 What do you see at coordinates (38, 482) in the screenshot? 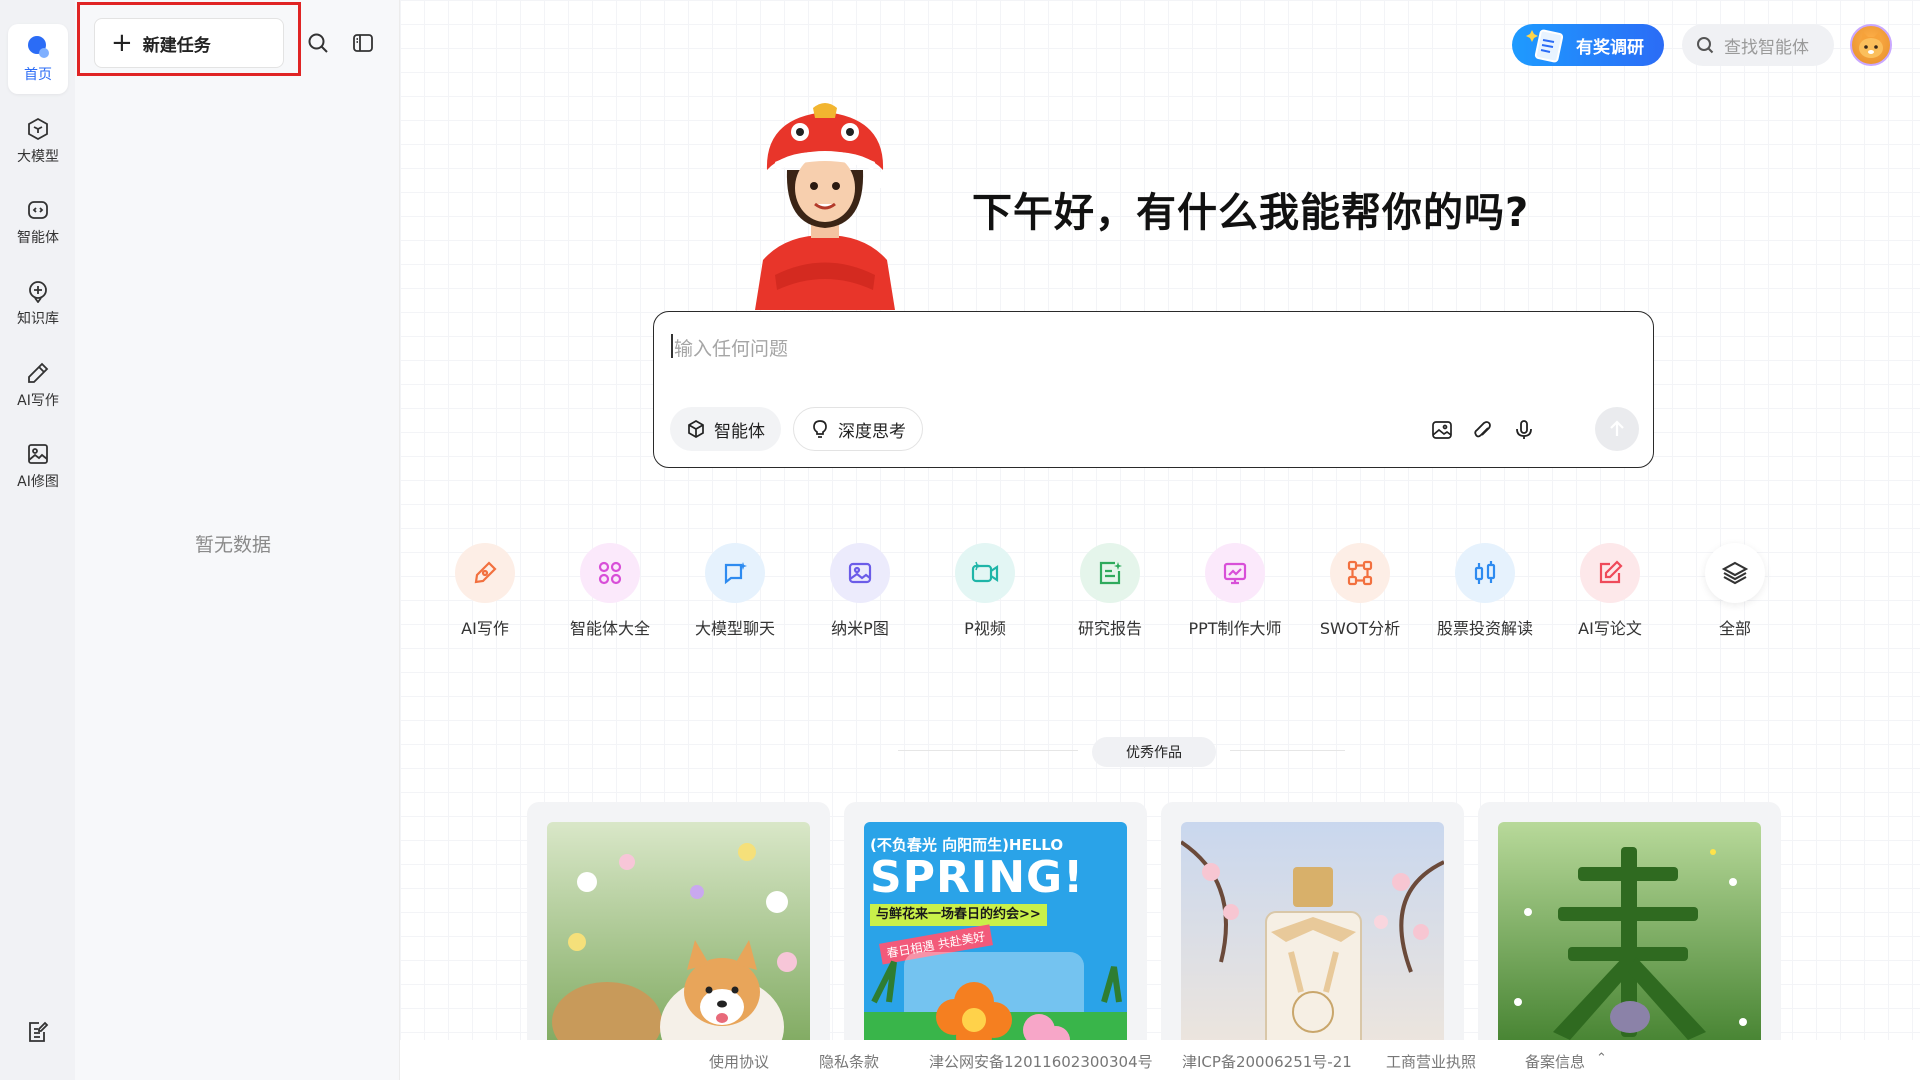
I see `rail-label: AI修图` at bounding box center [38, 482].